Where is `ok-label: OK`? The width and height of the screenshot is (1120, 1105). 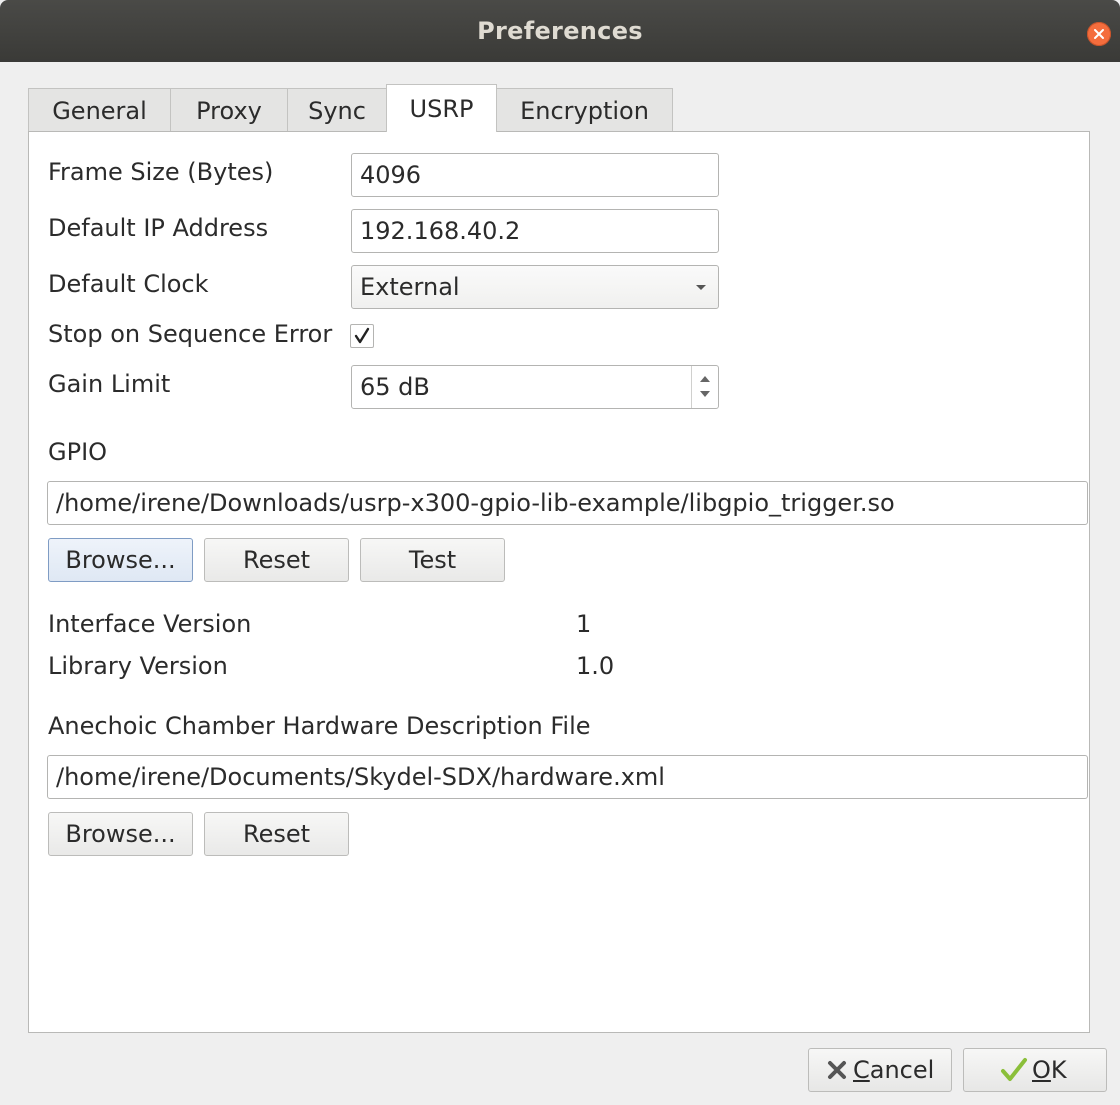
ok-label: OK is located at coordinates (1049, 1070).